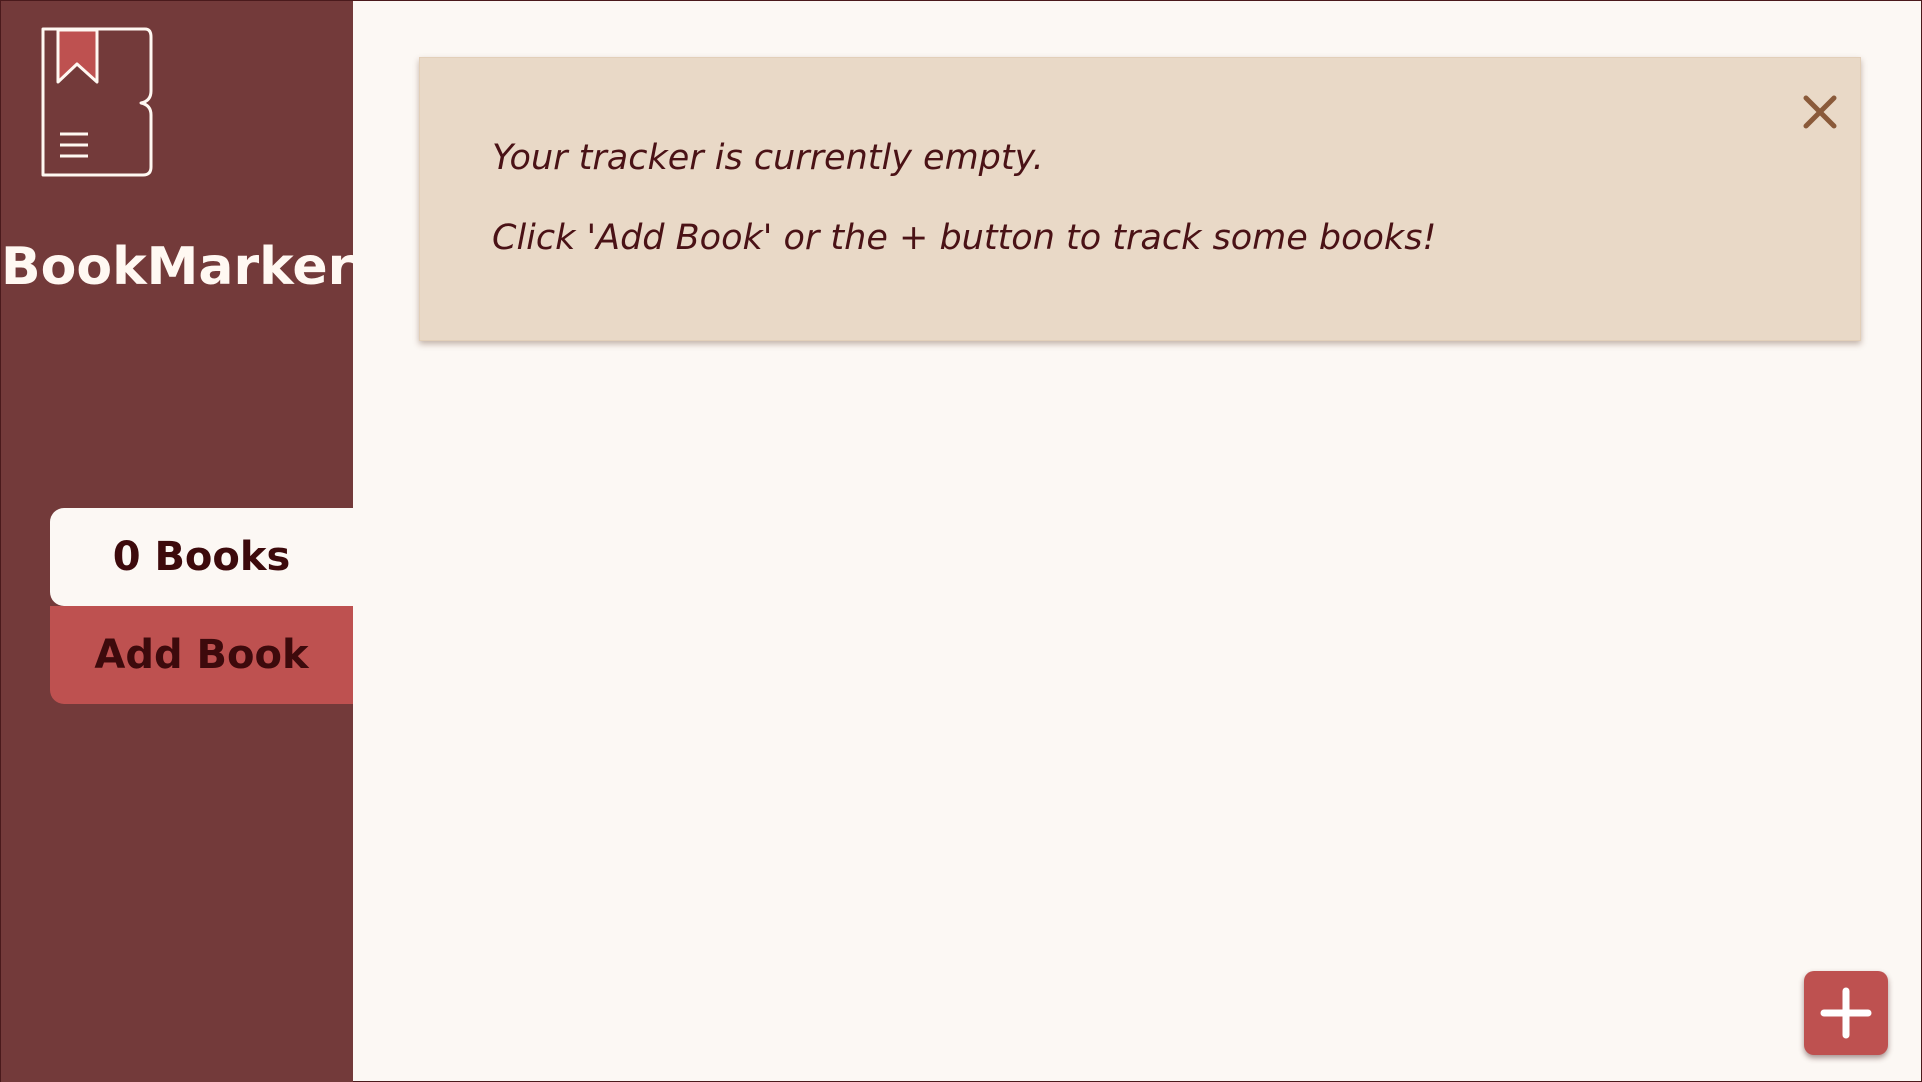  Describe the element at coordinates (177, 267) in the screenshot. I see `app-title: BookMarker` at that location.